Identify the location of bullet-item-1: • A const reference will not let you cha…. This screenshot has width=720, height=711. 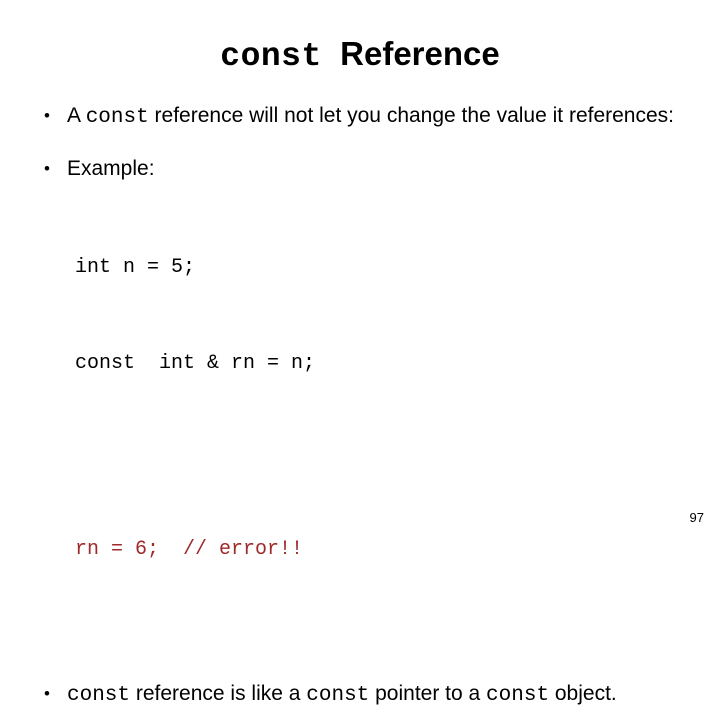
(364, 116).